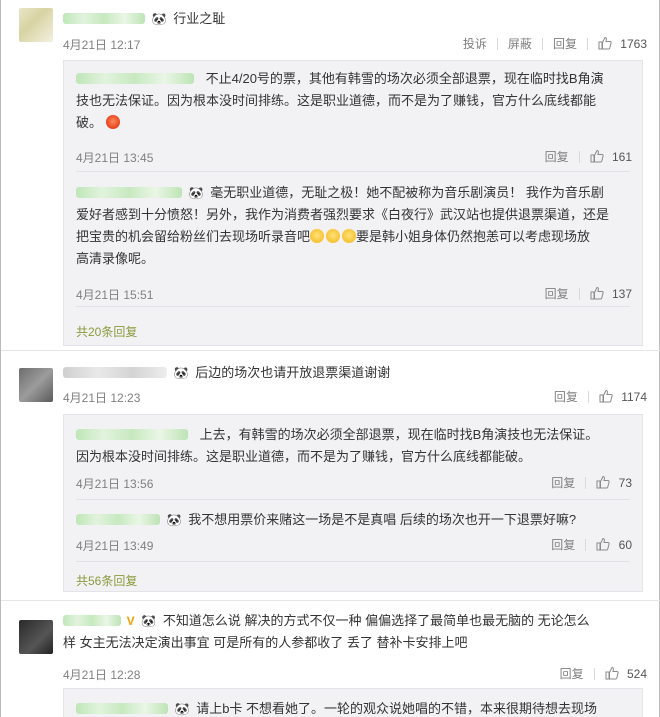 Image resolution: width=660 pixels, height=717 pixels. What do you see at coordinates (115, 295) in the screenshot?
I see `reply-date: 4月21日 15:51` at bounding box center [115, 295].